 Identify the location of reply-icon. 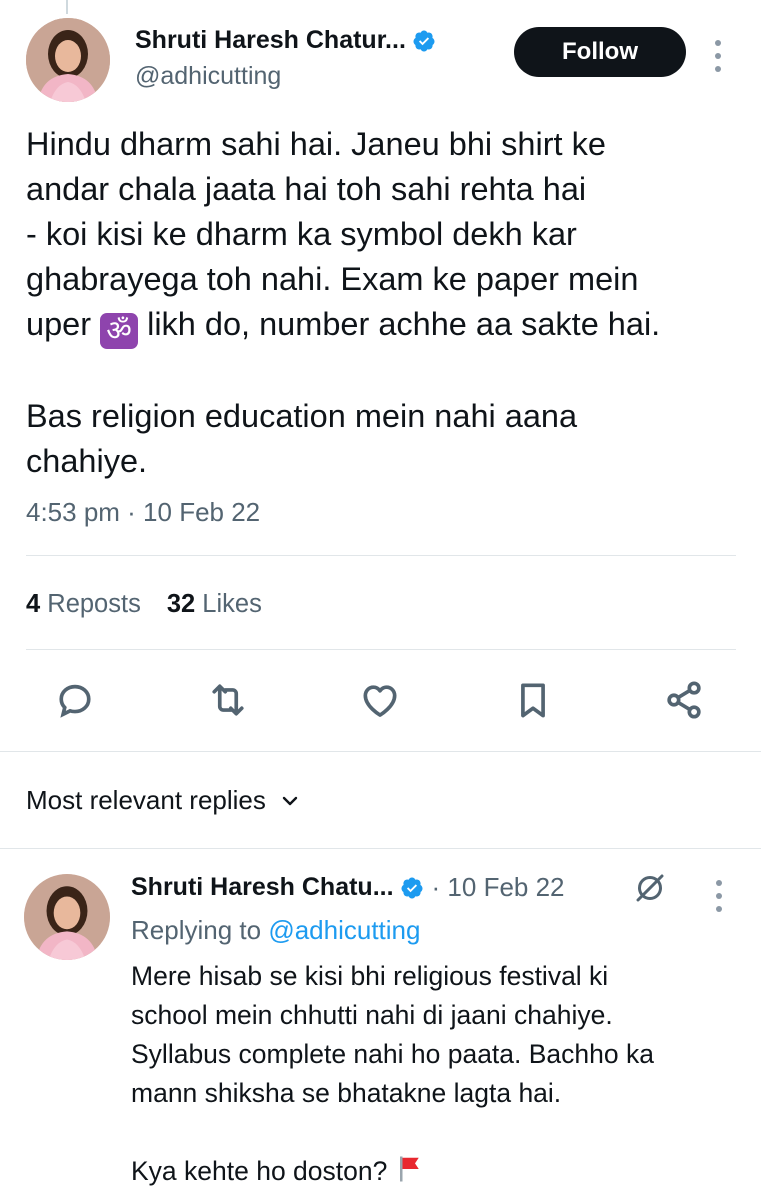
(75, 700).